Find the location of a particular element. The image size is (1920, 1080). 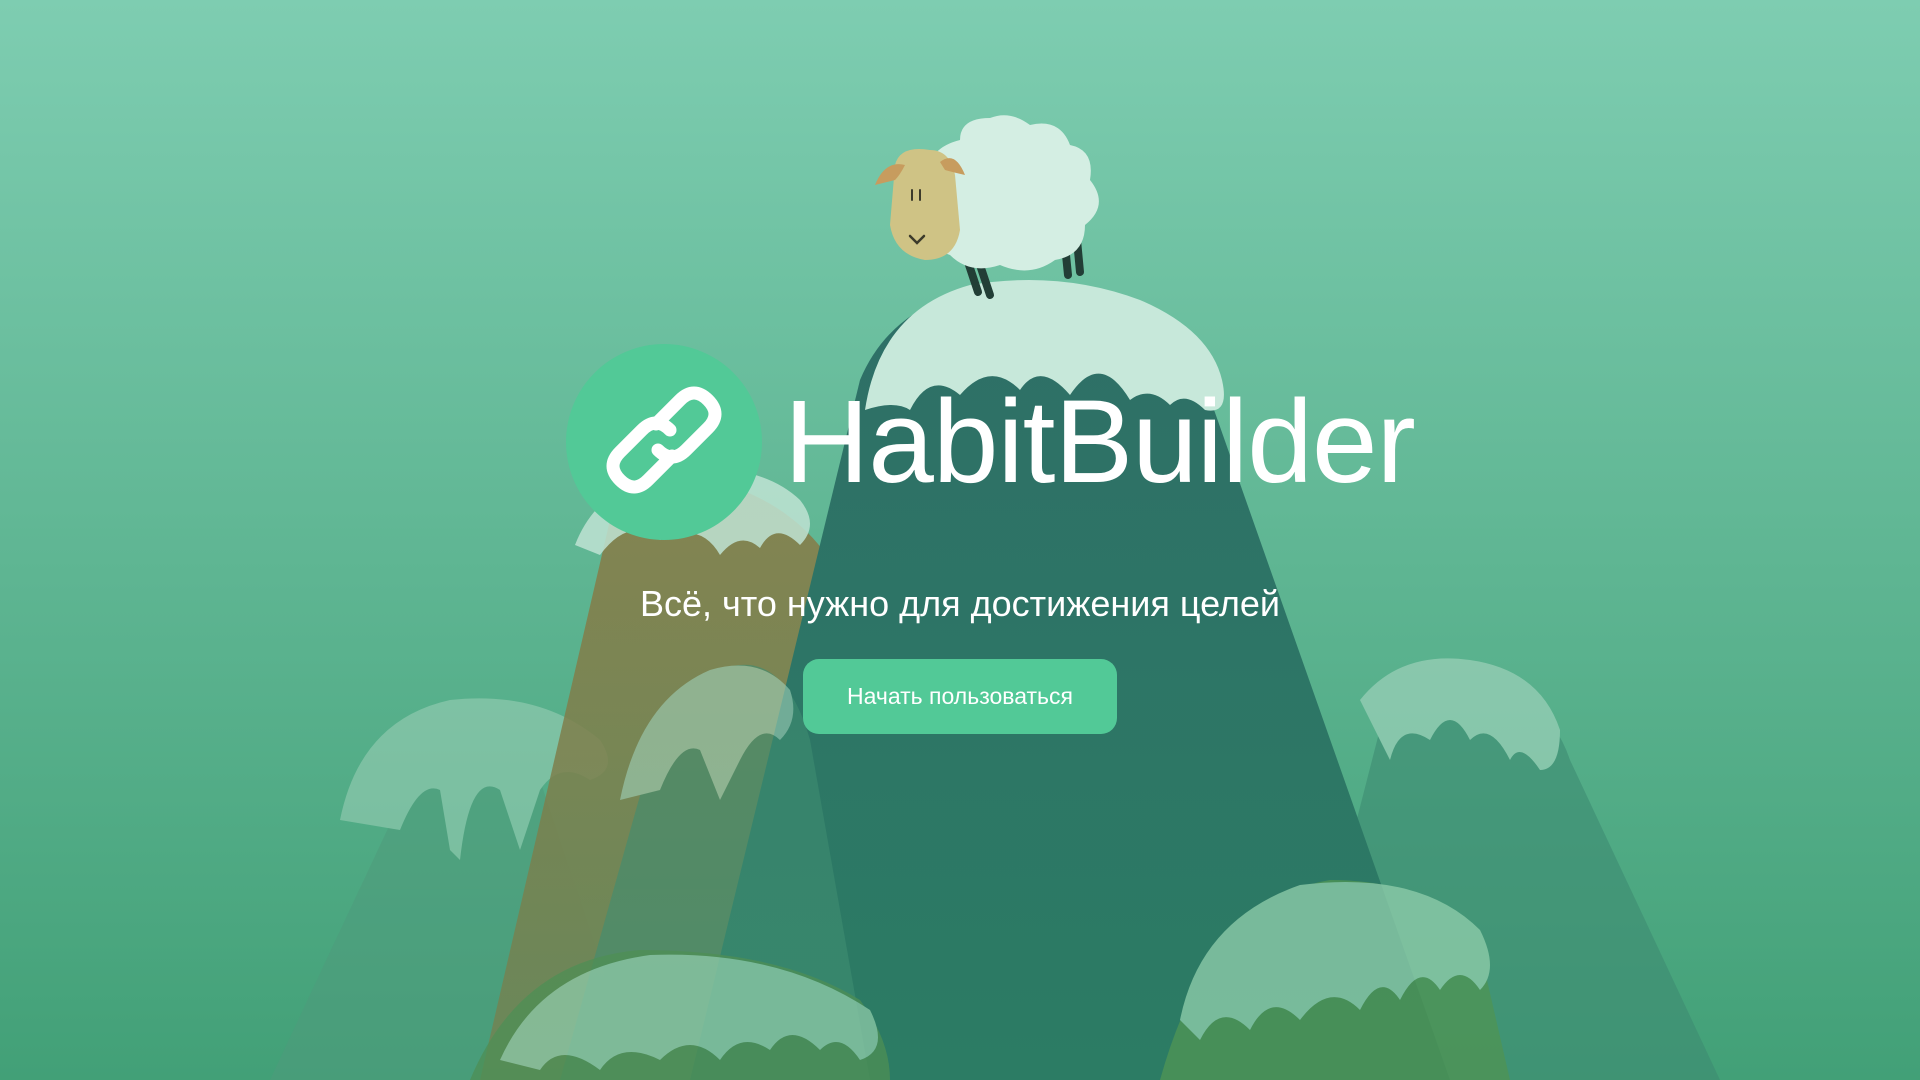

brand-name: HabitBuilder is located at coordinates (1100, 442).